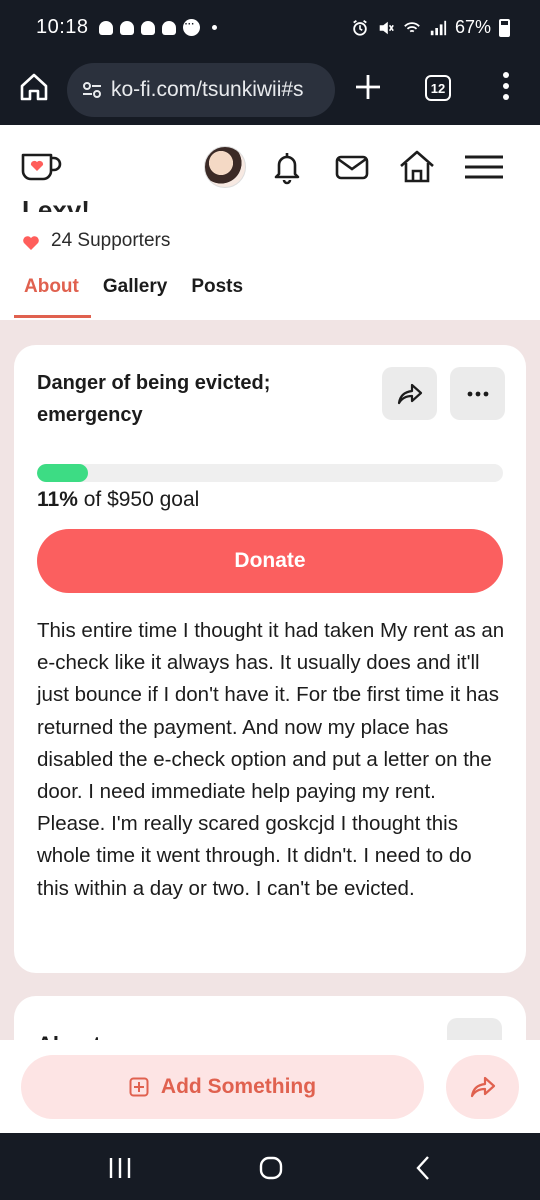 The height and width of the screenshot is (1200, 540). I want to click on site-settings-icon, so click(92, 90).